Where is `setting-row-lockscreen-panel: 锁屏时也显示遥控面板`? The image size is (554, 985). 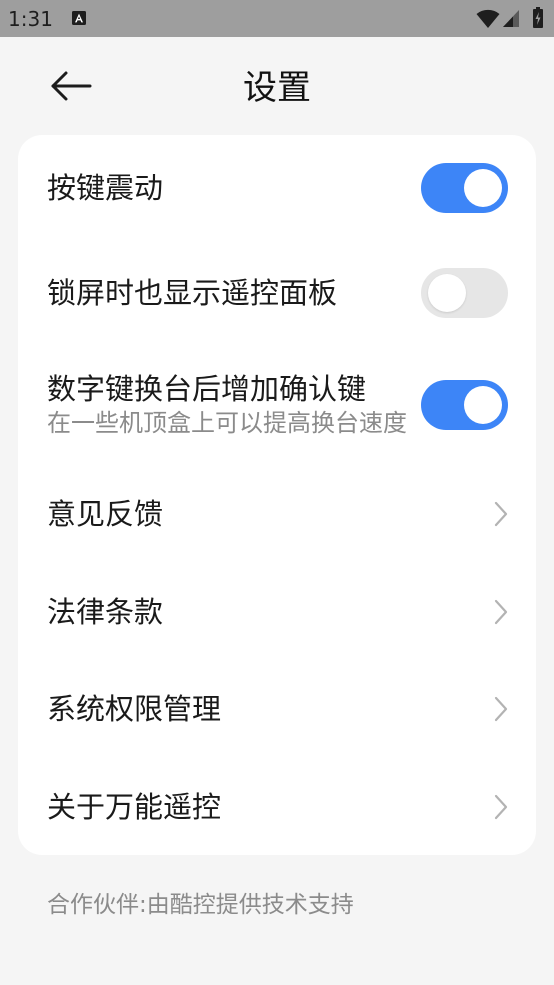
setting-row-lockscreen-panel: 锁屏时也显示遥控面板 is located at coordinates (277, 292).